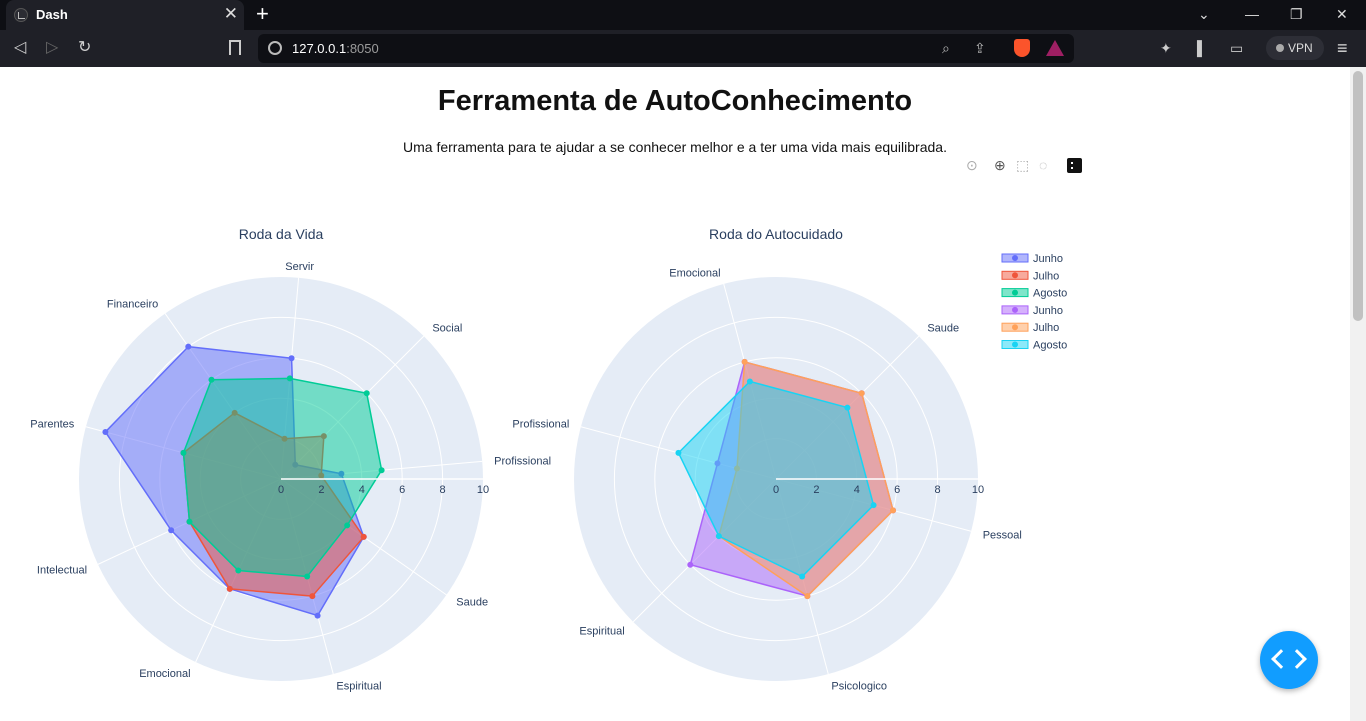 The width and height of the screenshot is (1366, 721). I want to click on site-info-icon, so click(275, 48).